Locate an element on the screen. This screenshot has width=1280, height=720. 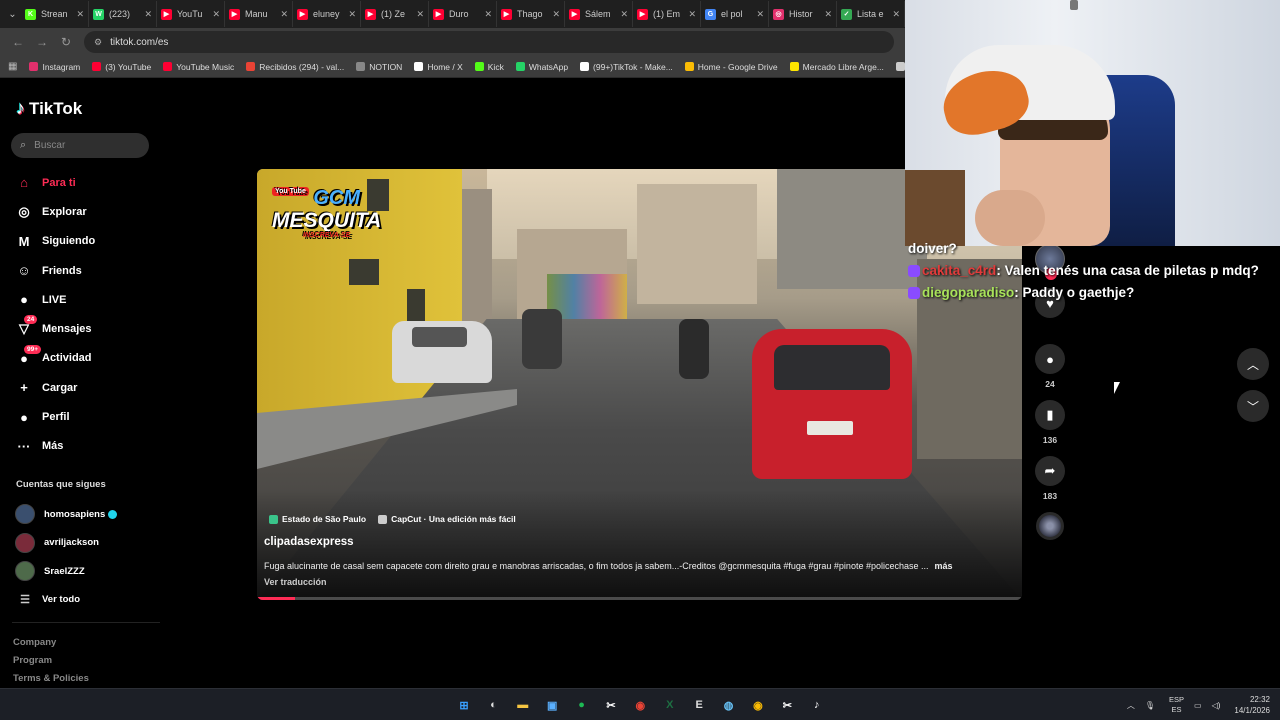
previous-video-button: ︿ is located at coordinates (1253, 364).